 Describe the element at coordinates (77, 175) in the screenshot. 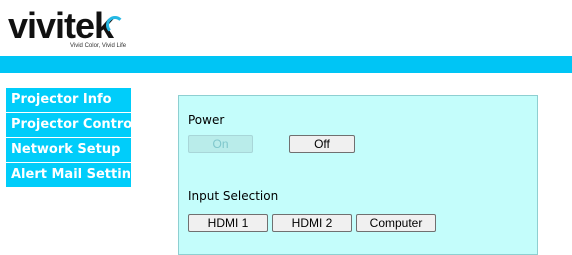

I see `nav-item-alert-mail-settings: Alert Mail Settings` at that location.